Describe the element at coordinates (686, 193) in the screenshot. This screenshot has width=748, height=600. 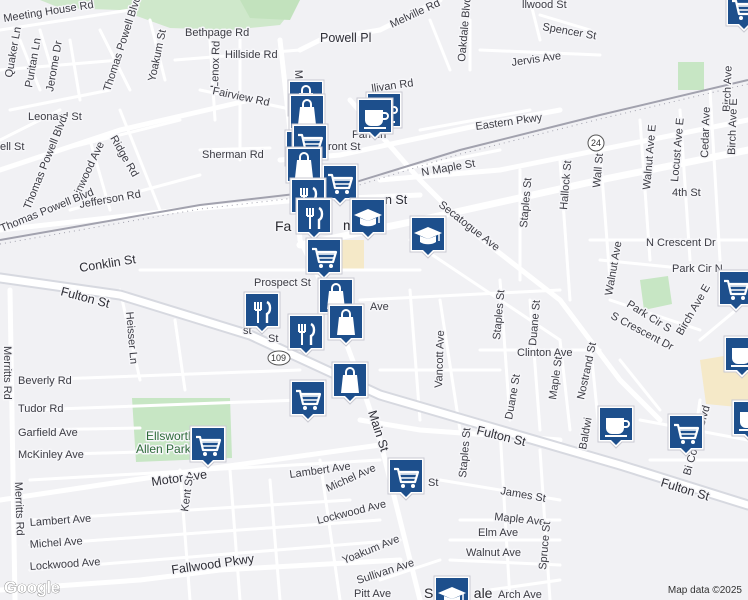
I see `label-4th-st: 4th St` at that location.